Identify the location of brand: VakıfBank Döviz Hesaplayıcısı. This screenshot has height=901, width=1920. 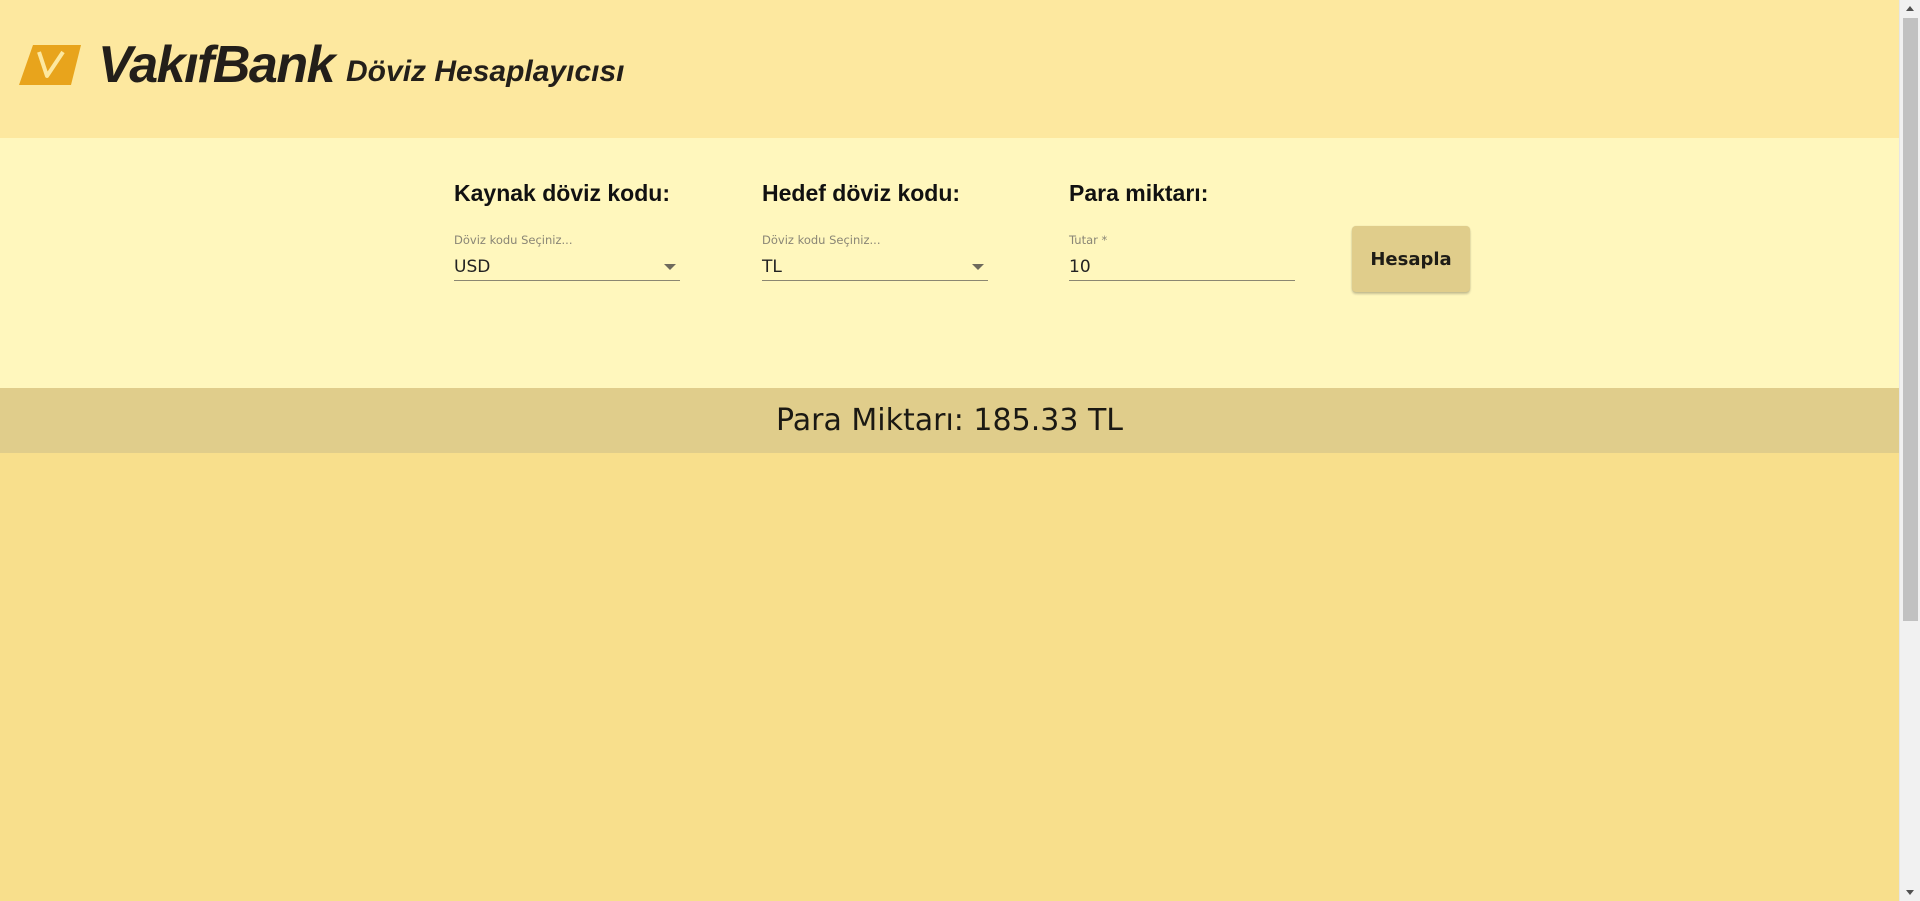
(322, 65).